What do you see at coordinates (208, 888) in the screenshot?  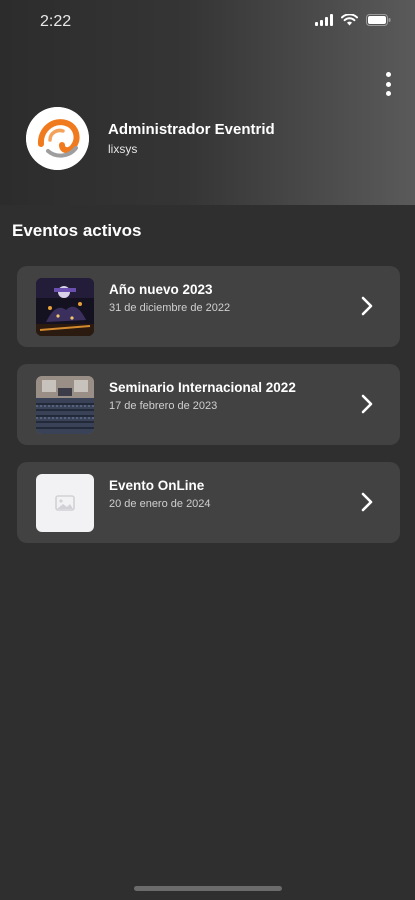 I see `home-indicator` at bounding box center [208, 888].